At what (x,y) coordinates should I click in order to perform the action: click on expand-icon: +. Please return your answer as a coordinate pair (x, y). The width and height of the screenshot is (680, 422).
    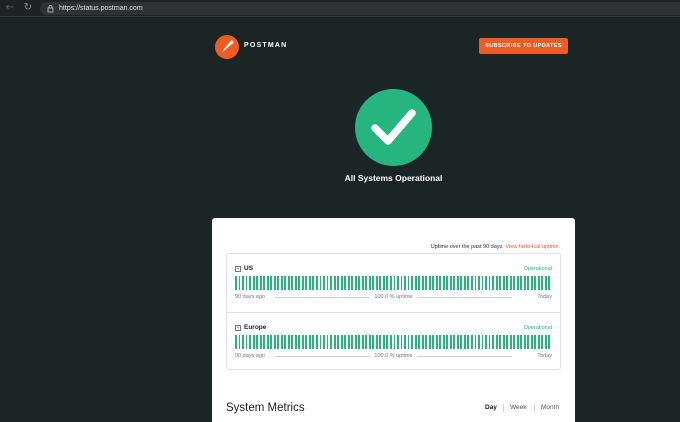
    Looking at the image, I should click on (238, 269).